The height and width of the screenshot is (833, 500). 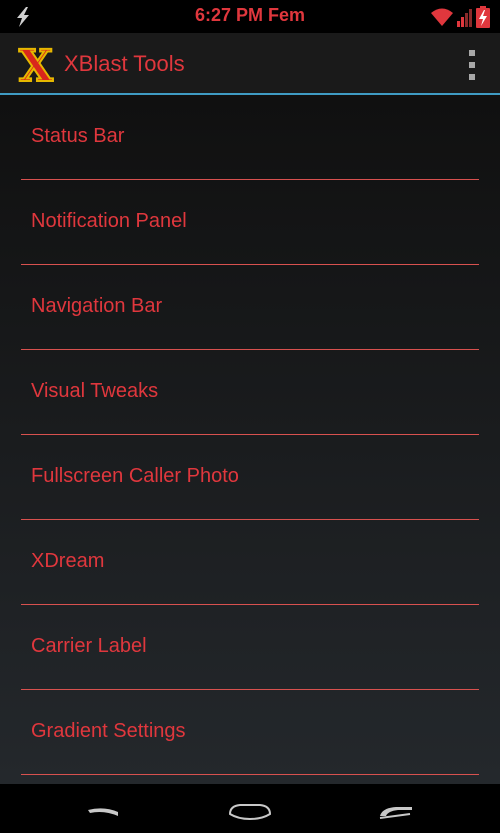 I want to click on menu-item-label: Navigation Bar, so click(x=97, y=306).